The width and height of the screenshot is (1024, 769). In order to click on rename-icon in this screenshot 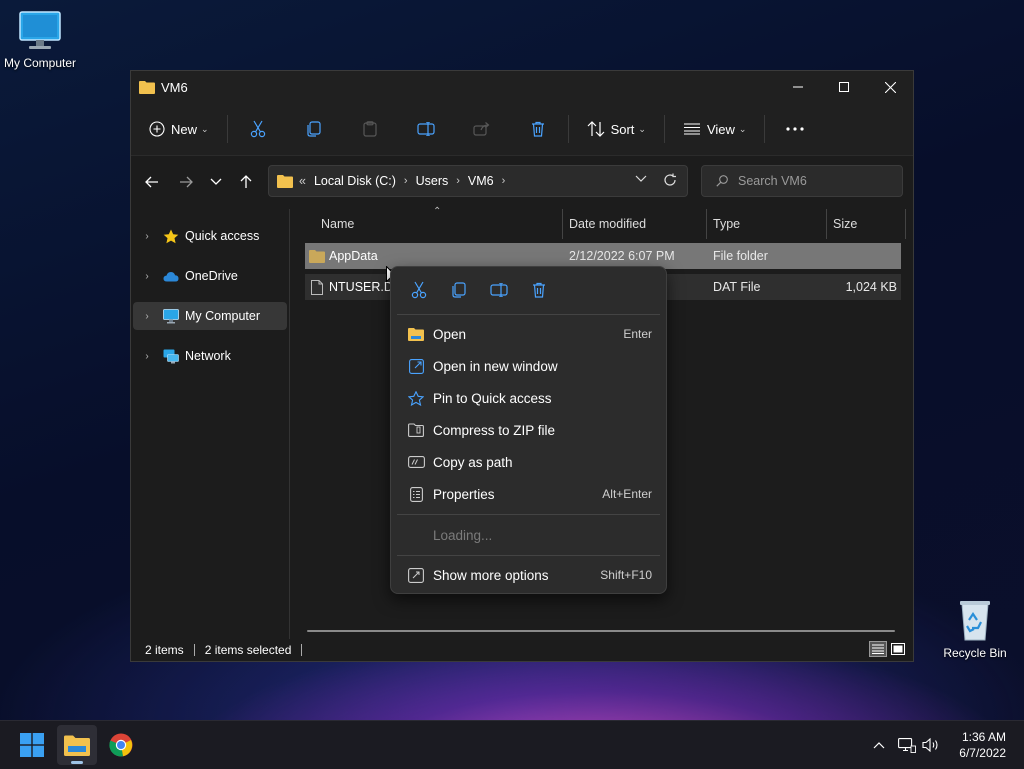, I will do `click(425, 129)`.